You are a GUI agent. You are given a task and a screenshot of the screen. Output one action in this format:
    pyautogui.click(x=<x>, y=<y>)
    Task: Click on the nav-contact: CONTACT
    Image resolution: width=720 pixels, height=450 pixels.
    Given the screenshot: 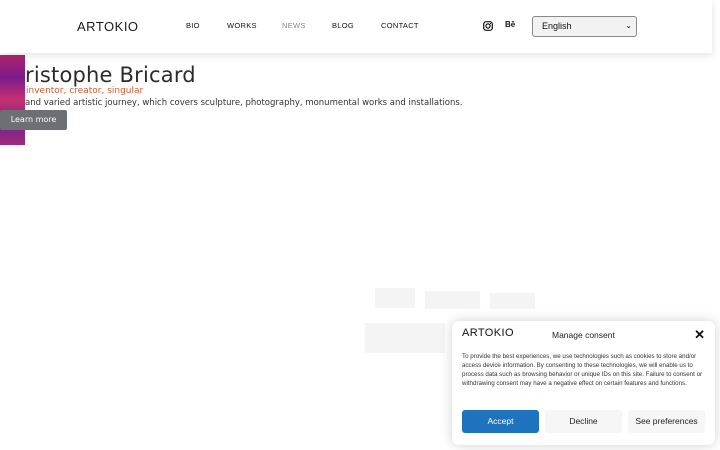 What is the action you would take?
    pyautogui.click(x=400, y=25)
    